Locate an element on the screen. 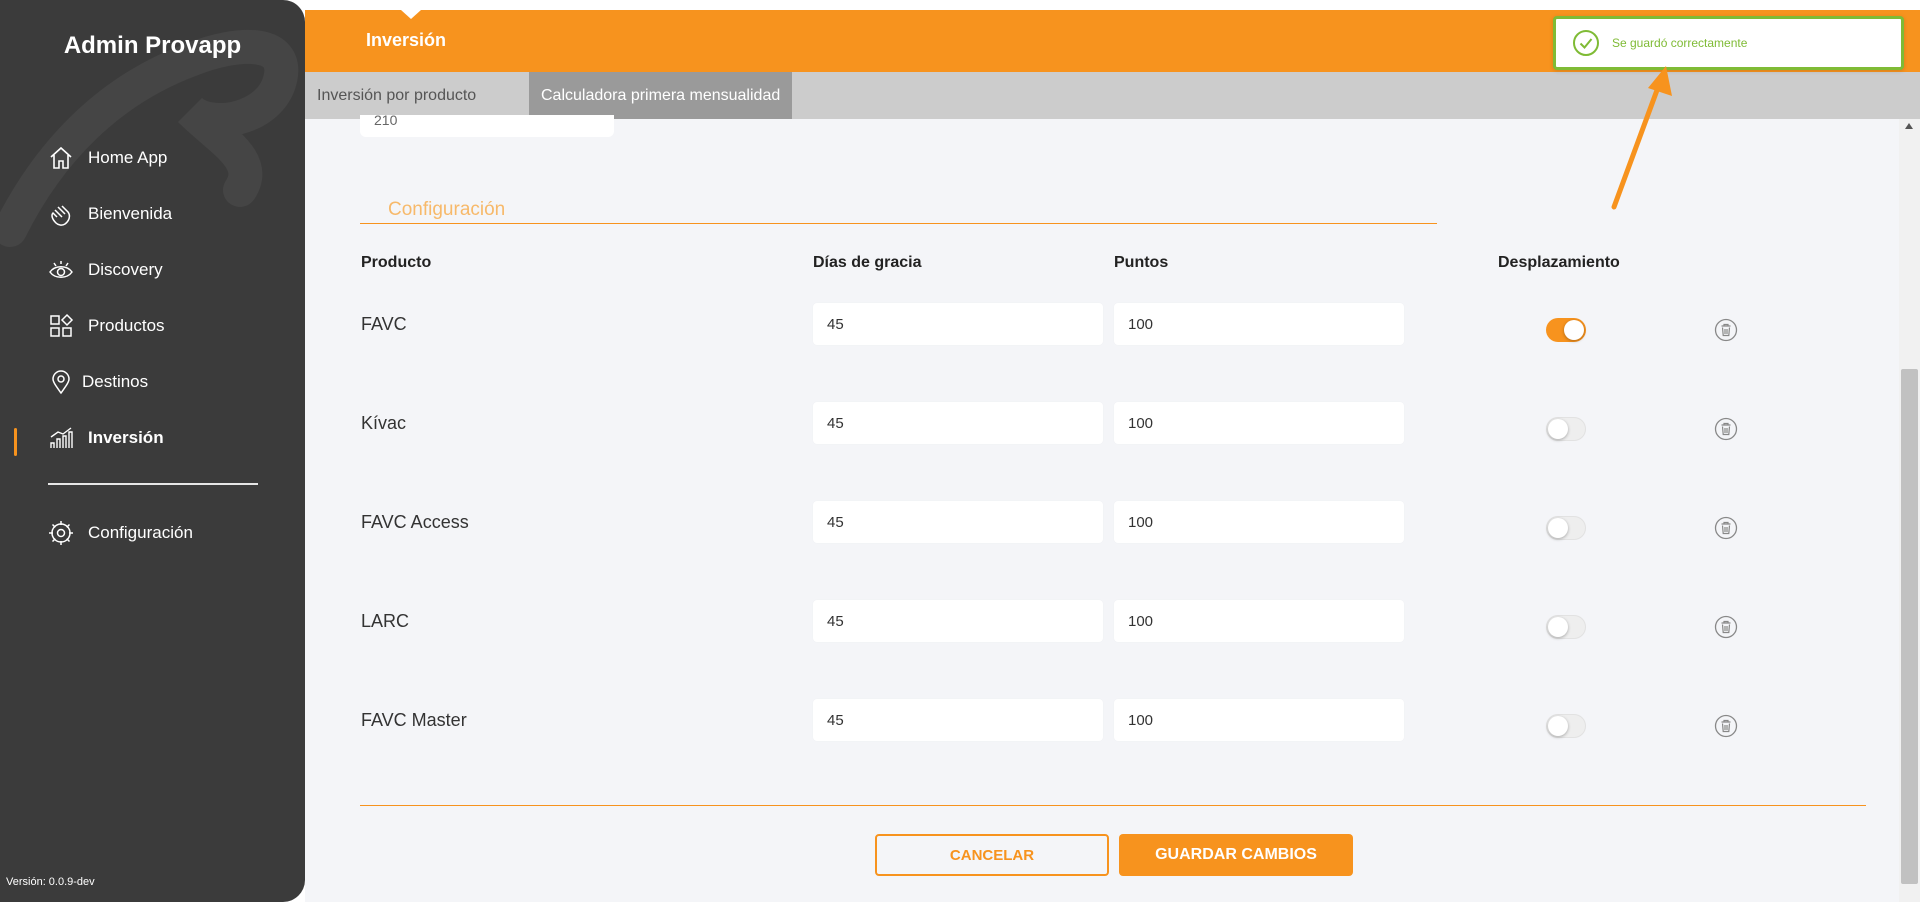 Image resolution: width=1920 pixels, height=902 pixels. bar-chart-icon is located at coordinates (61, 438).